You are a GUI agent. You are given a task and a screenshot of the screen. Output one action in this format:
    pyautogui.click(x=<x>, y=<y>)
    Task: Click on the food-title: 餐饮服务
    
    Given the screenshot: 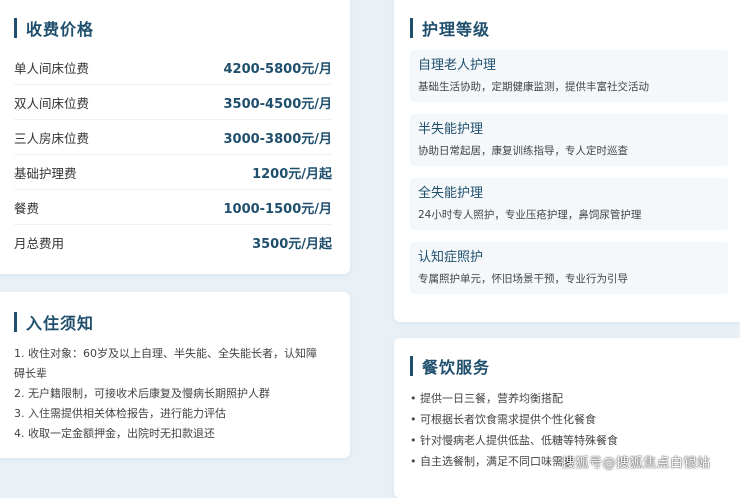 What is the action you would take?
    pyautogui.click(x=450, y=366)
    